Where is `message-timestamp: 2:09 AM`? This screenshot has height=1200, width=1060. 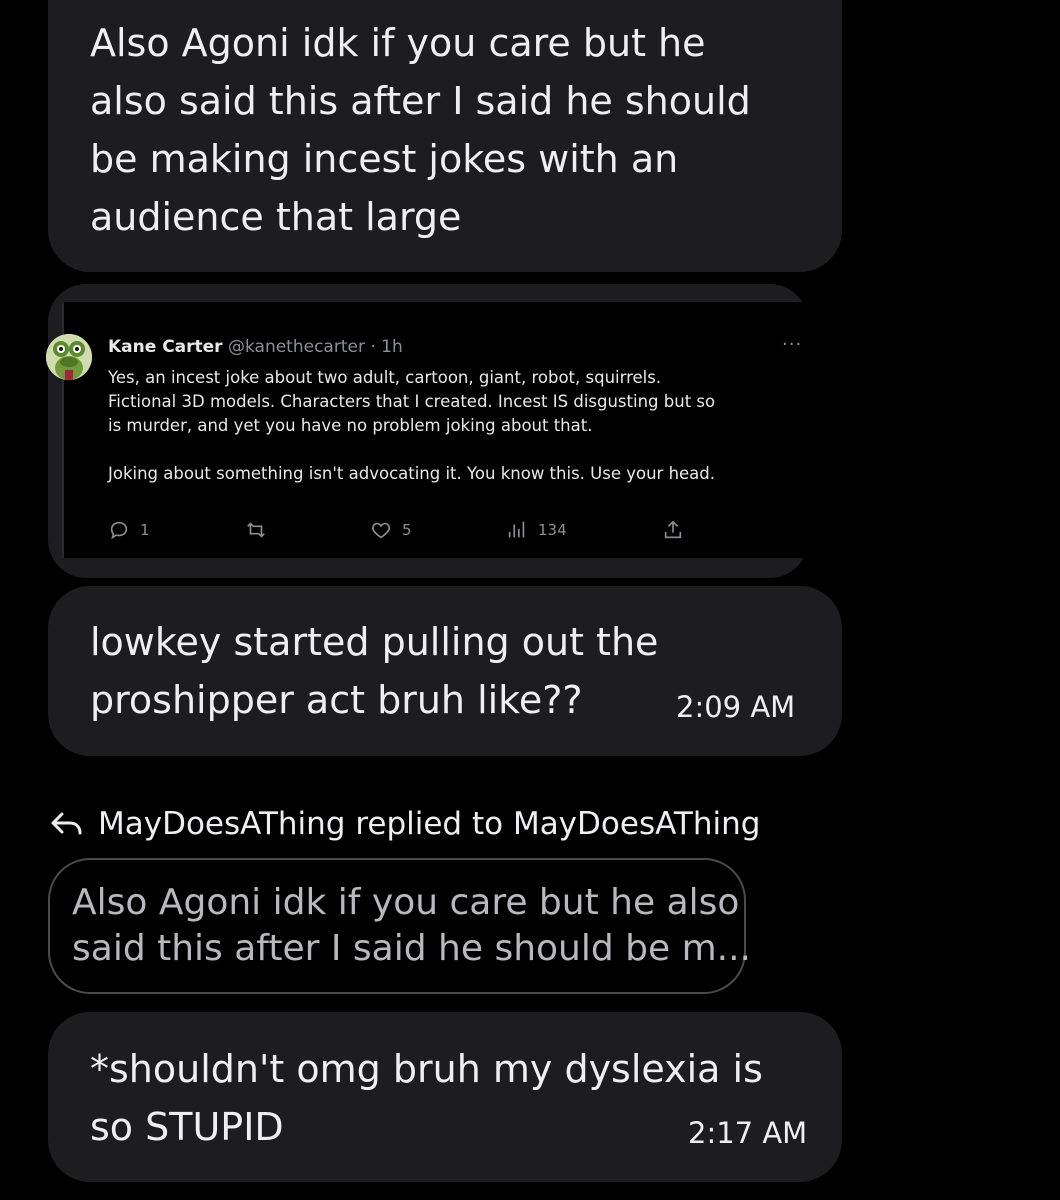 message-timestamp: 2:09 AM is located at coordinates (736, 707).